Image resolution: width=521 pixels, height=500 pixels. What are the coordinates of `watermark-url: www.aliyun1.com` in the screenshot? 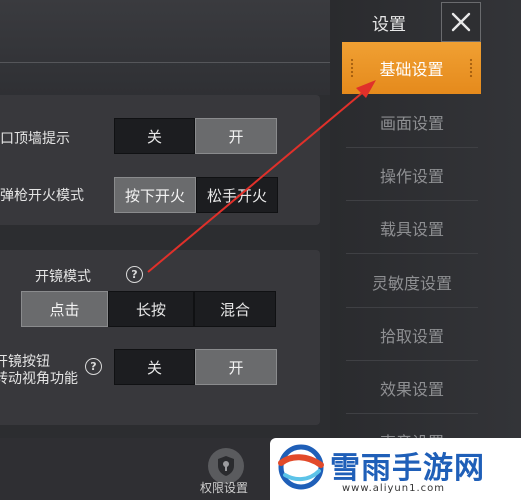 It's located at (393, 488).